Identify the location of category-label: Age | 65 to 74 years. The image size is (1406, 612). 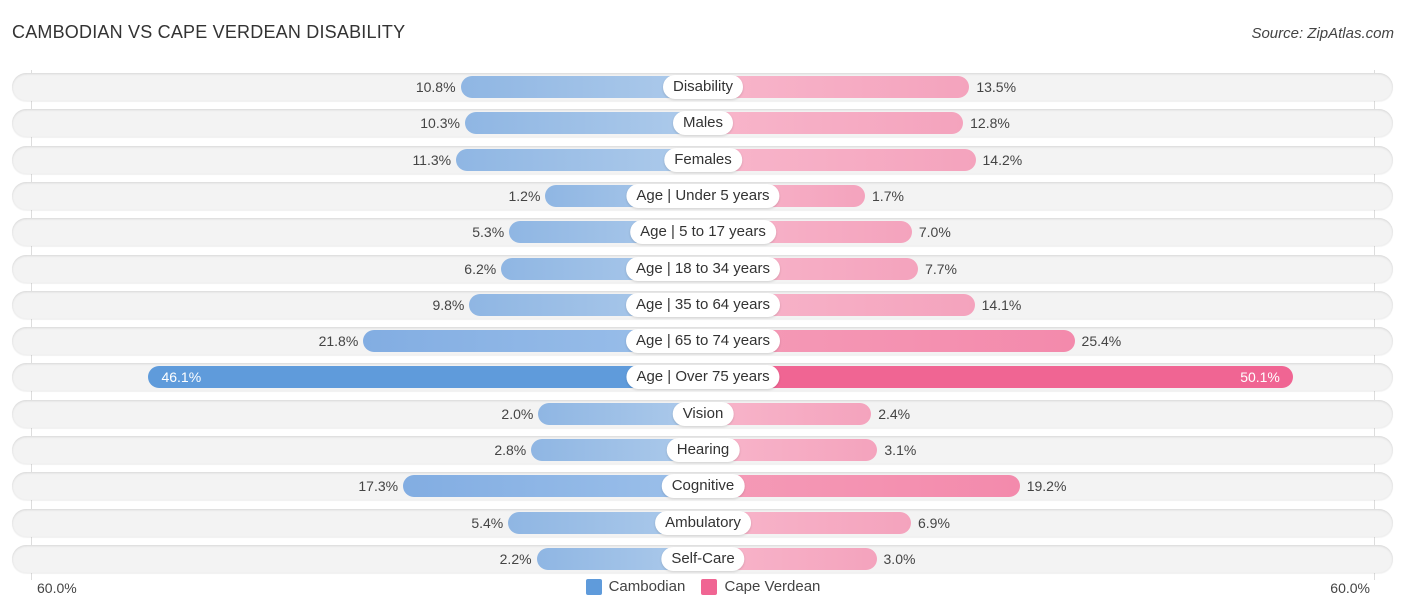
(703, 341).